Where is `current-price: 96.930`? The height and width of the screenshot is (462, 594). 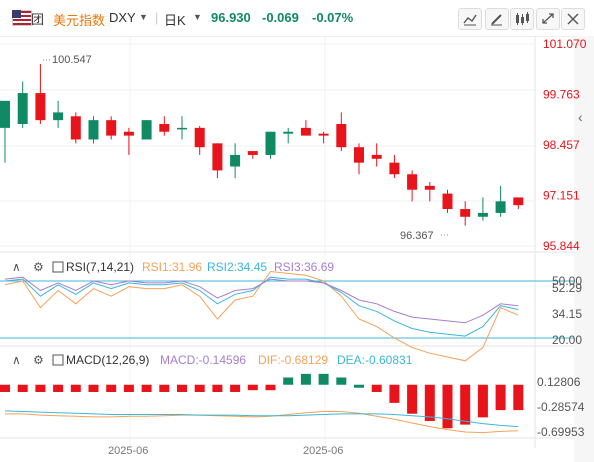 current-price: 96.930 is located at coordinates (231, 17).